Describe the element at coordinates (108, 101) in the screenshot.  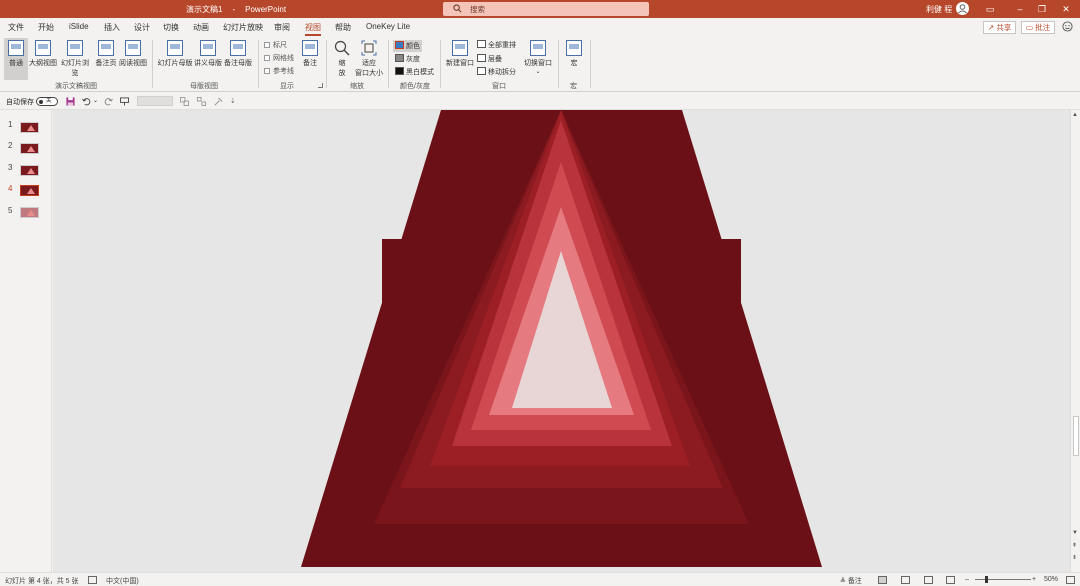
I see `redo-icon` at that location.